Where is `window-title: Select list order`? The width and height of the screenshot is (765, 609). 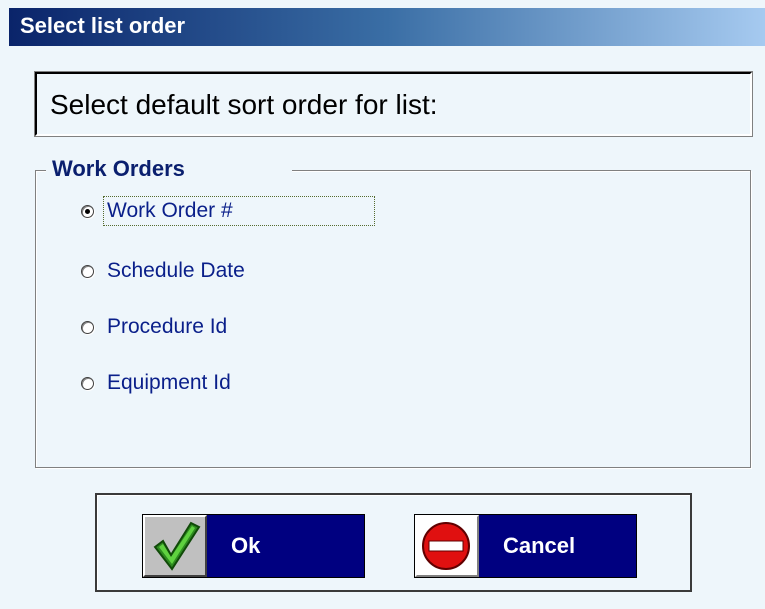 window-title: Select list order is located at coordinates (103, 25).